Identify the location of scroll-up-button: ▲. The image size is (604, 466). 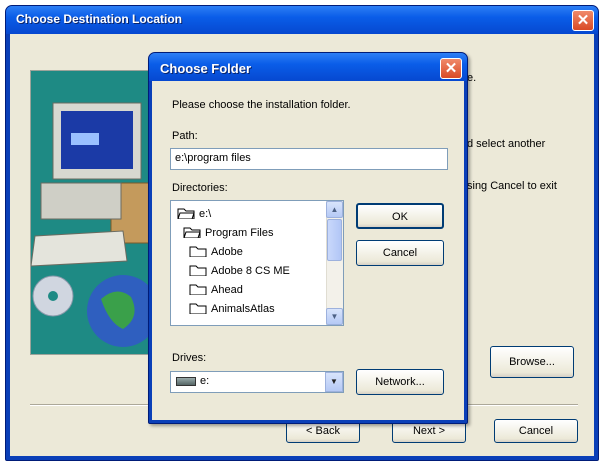
(334, 209).